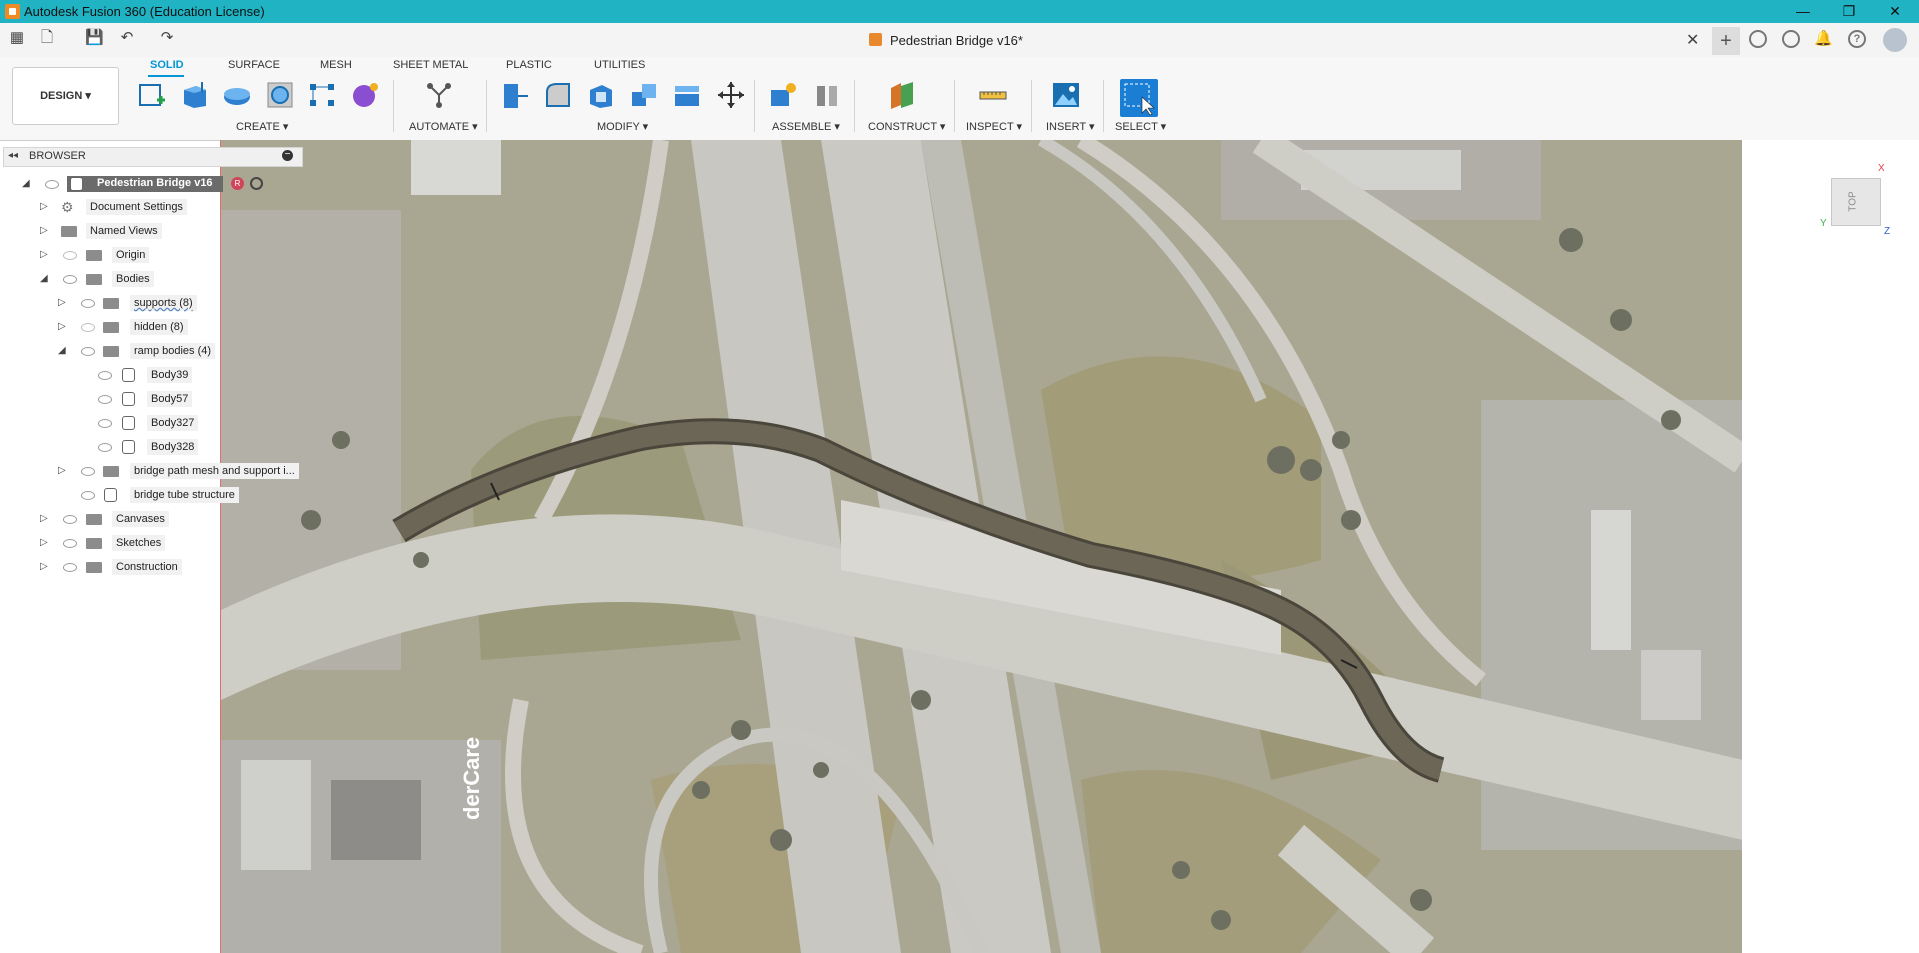 The image size is (1919, 953). What do you see at coordinates (1758, 39) in the screenshot?
I see `extensions-icon` at bounding box center [1758, 39].